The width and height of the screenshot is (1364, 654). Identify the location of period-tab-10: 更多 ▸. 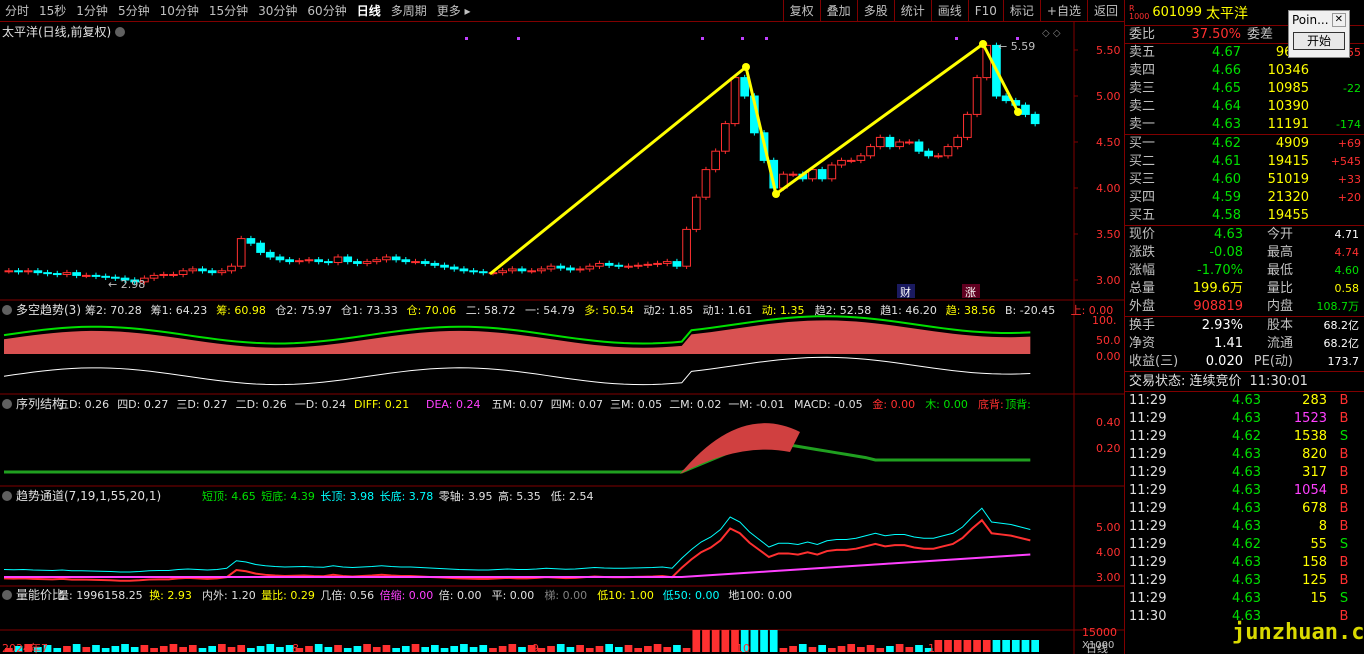
(454, 10).